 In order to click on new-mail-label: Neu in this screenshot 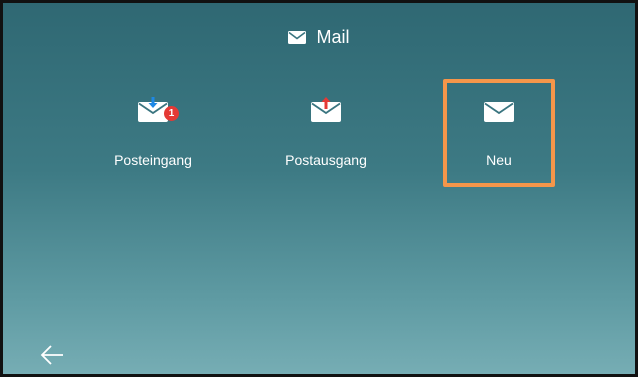, I will do `click(499, 160)`.